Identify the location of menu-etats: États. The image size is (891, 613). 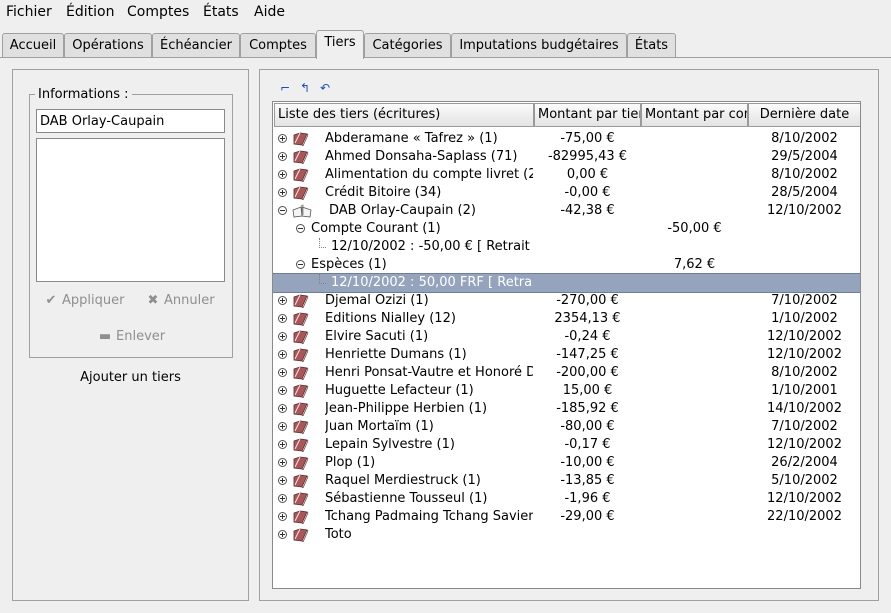
(221, 12).